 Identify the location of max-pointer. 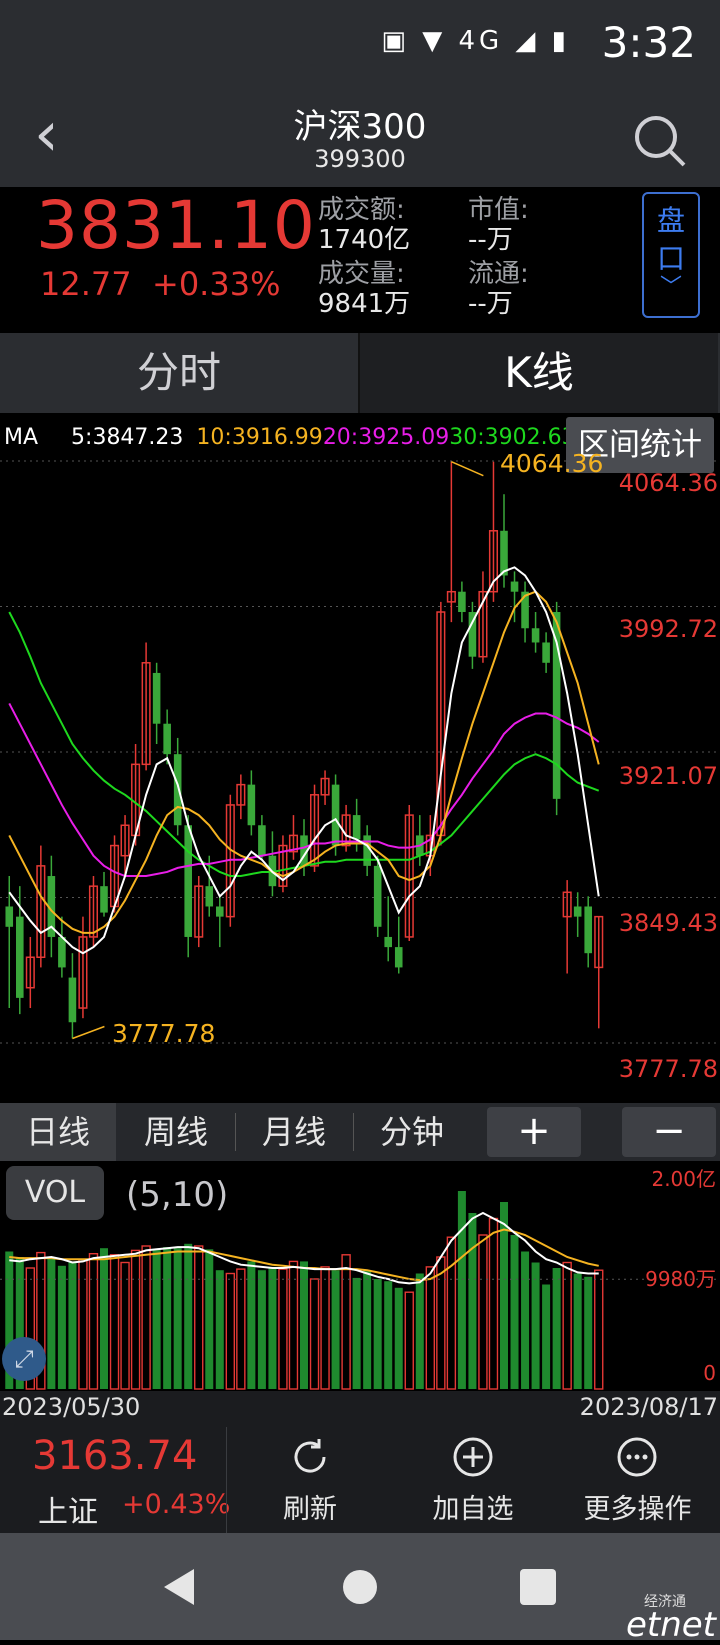
(467, 469).